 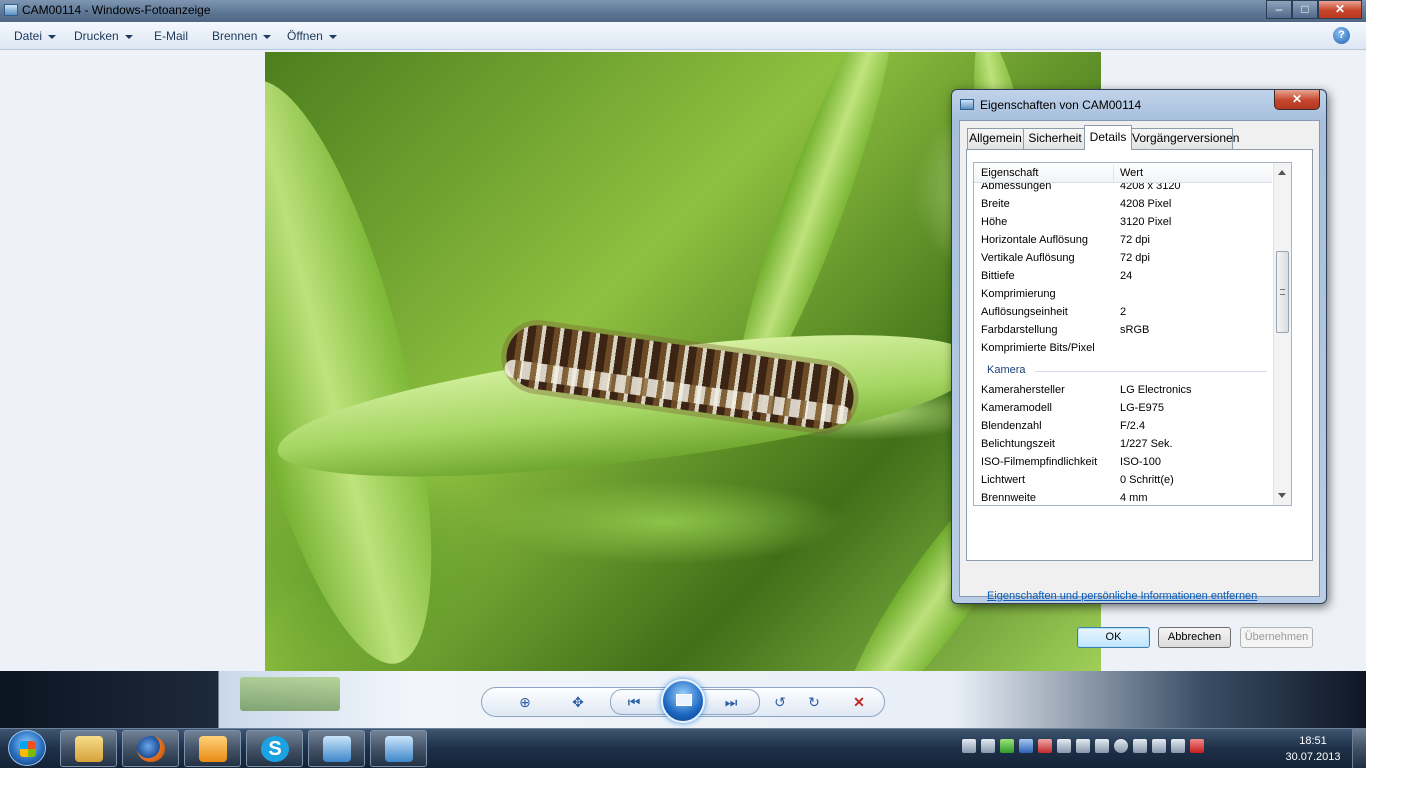 I want to click on menu-email-label: E-Mail, so click(x=171, y=36).